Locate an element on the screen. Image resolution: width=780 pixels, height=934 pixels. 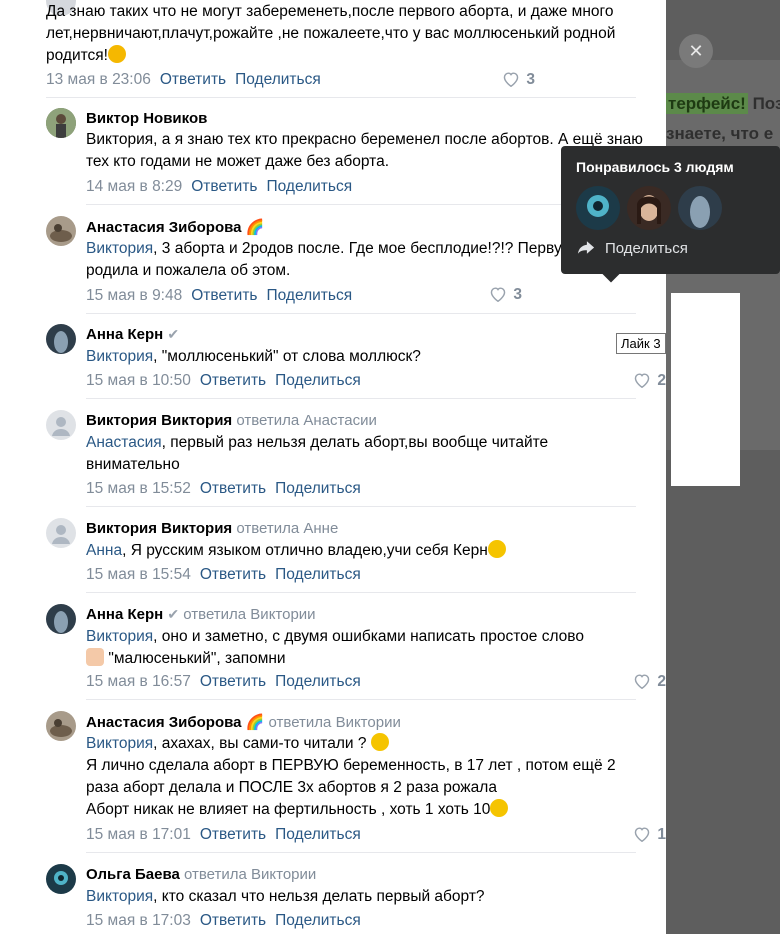
verified-check-icon: ✔ is located at coordinates (173, 334).